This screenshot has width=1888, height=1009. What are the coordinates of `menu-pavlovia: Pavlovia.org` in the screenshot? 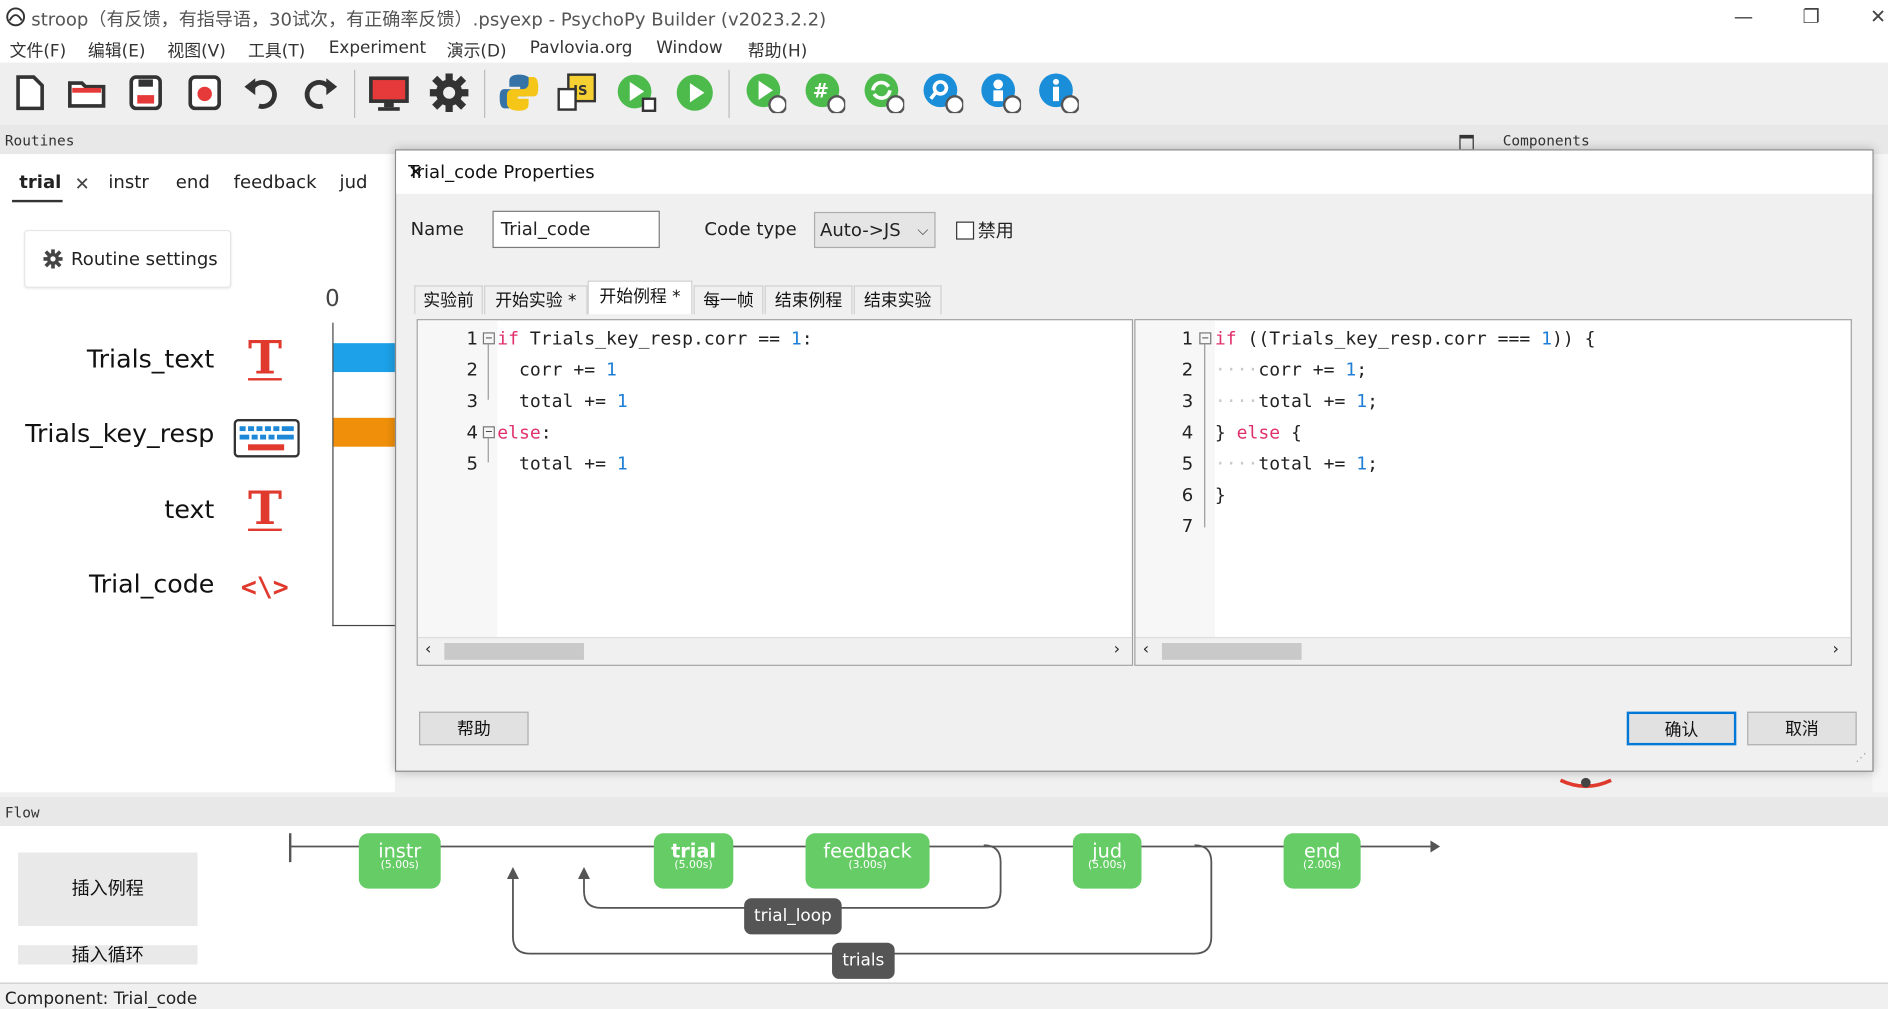 It's located at (581, 48).